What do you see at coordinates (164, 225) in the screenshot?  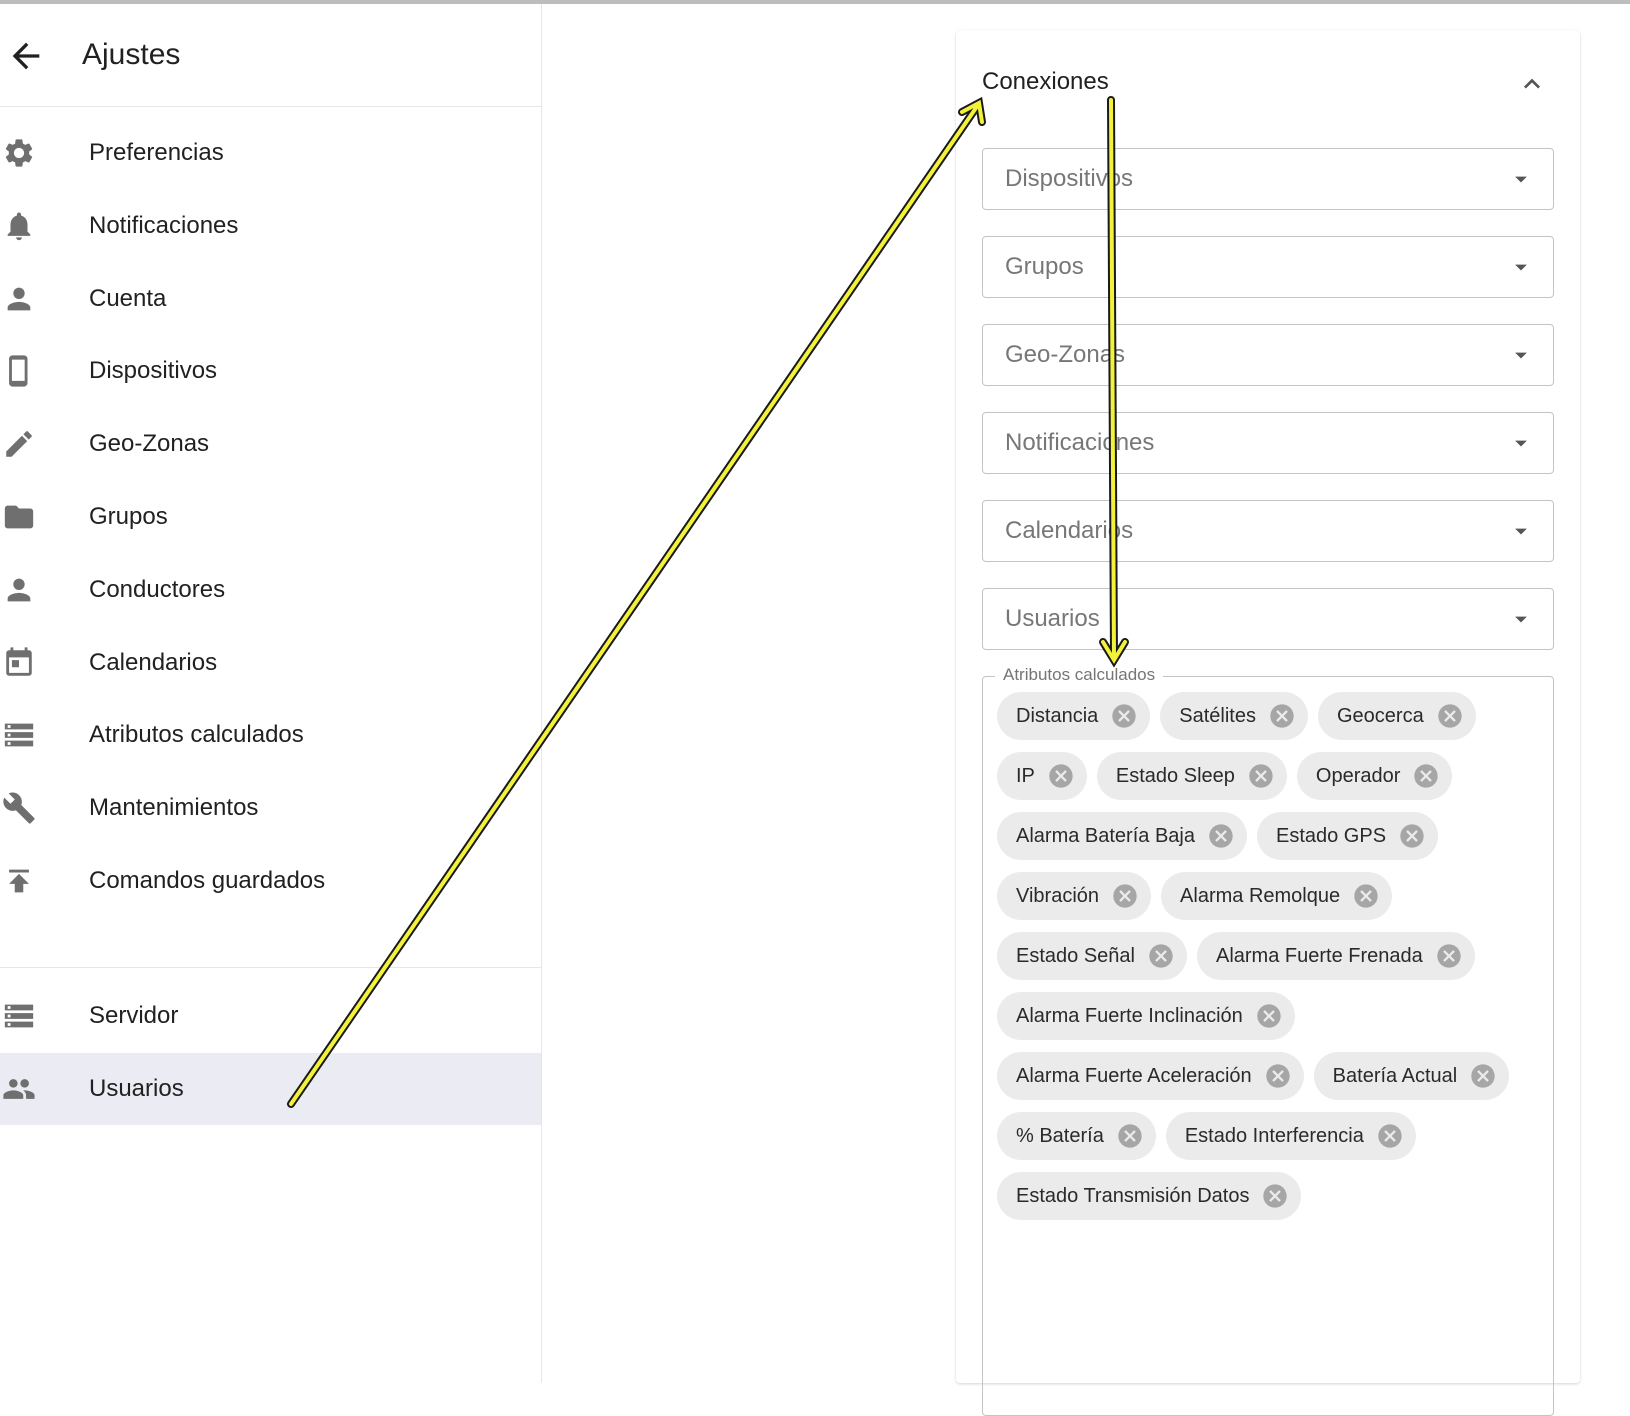 I see `sidebar-item-label: Notificaciones` at bounding box center [164, 225].